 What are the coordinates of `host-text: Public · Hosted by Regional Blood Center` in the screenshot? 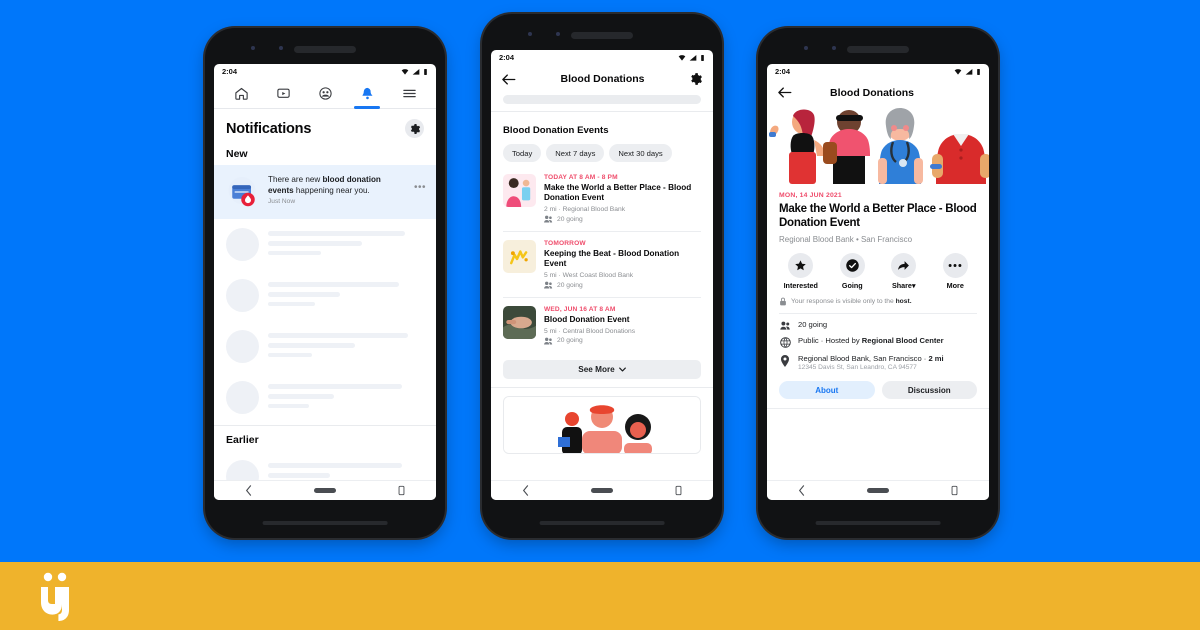 It's located at (871, 340).